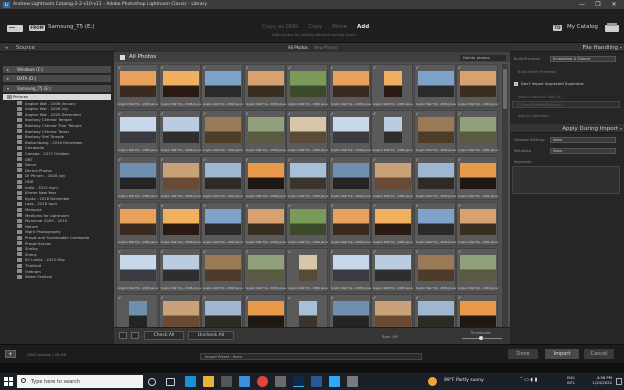 This screenshot has width=624, height=390. Describe the element at coordinates (326, 47) in the screenshot. I see `tab-new-photos: New Photos` at that location.